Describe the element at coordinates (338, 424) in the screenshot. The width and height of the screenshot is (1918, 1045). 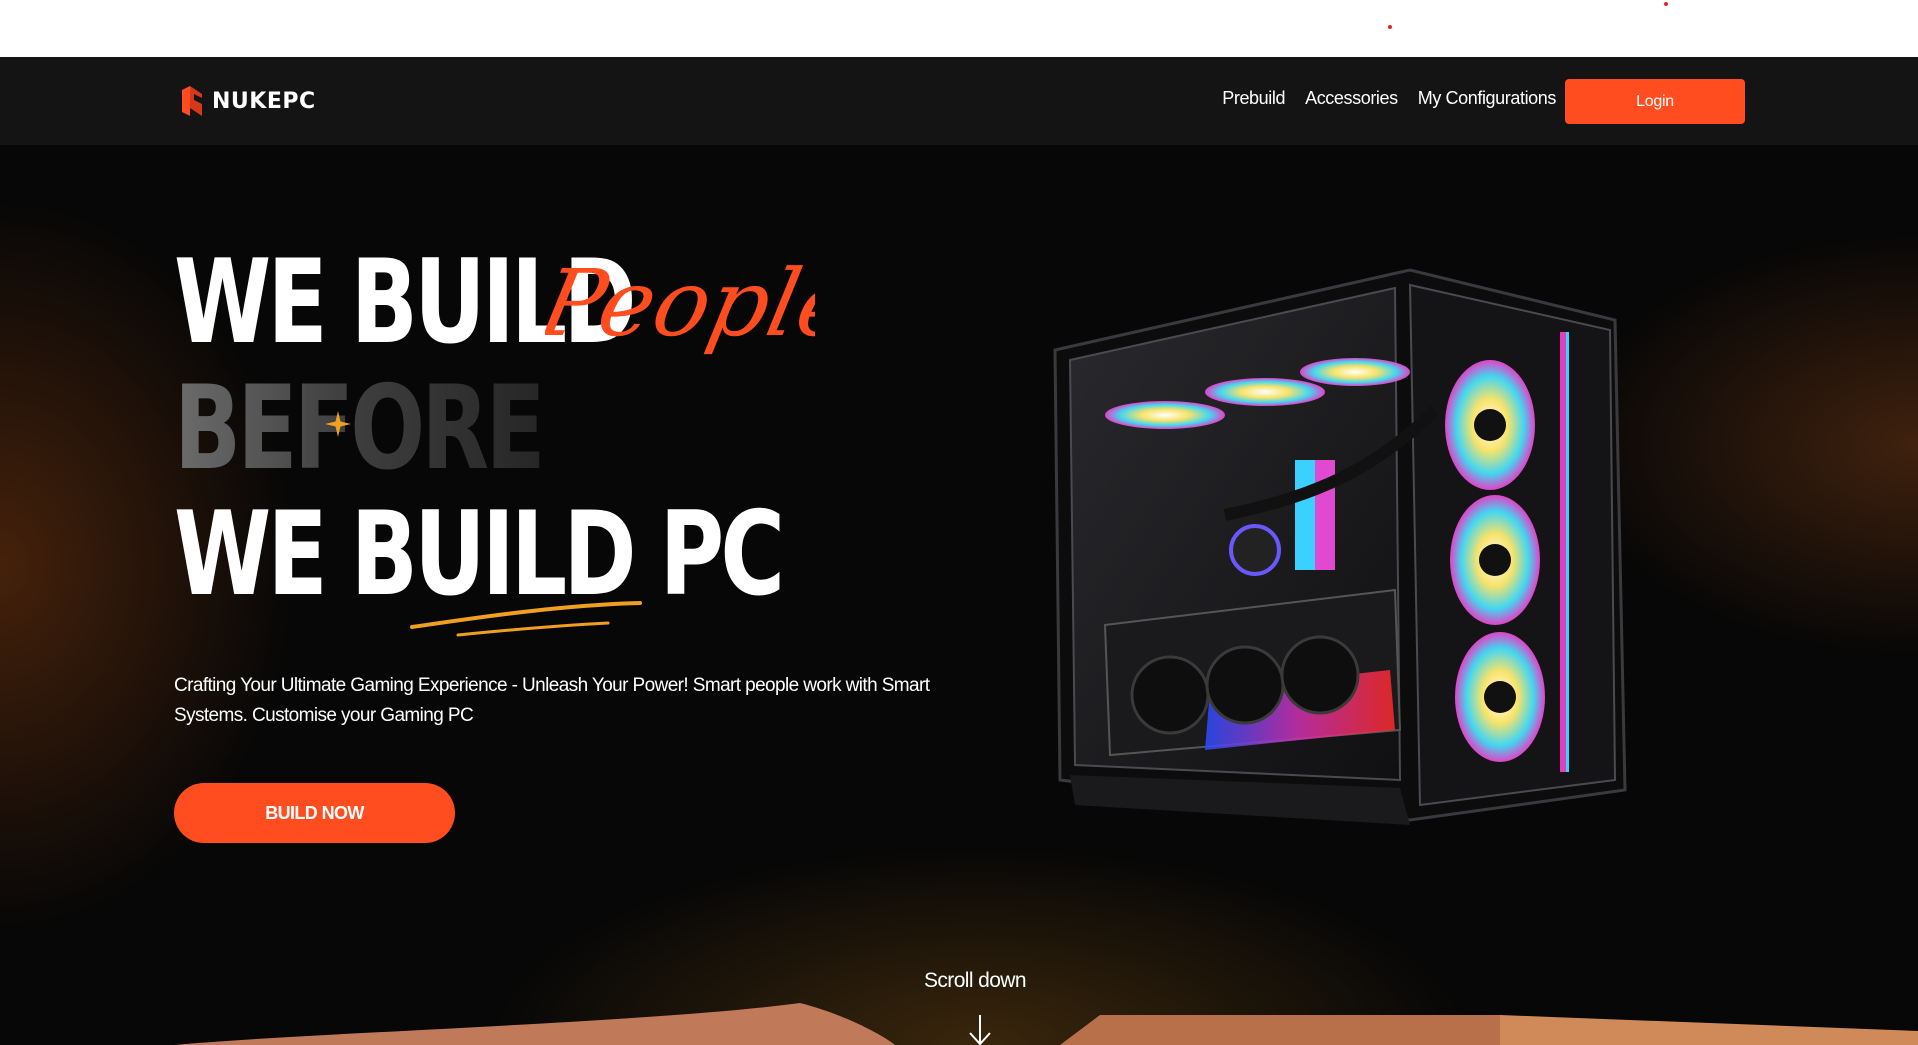
I see `sparkle-icon` at that location.